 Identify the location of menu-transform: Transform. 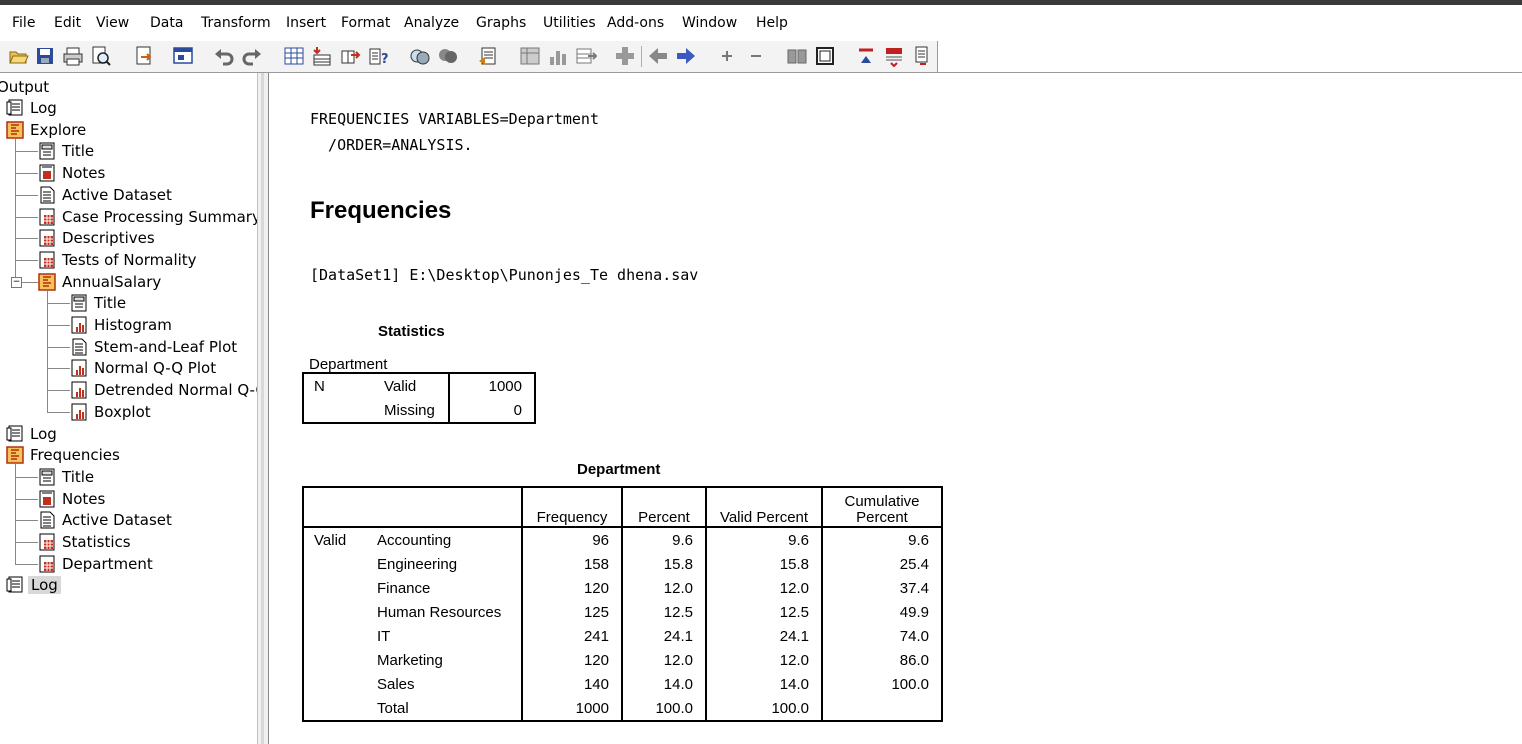
(236, 23).